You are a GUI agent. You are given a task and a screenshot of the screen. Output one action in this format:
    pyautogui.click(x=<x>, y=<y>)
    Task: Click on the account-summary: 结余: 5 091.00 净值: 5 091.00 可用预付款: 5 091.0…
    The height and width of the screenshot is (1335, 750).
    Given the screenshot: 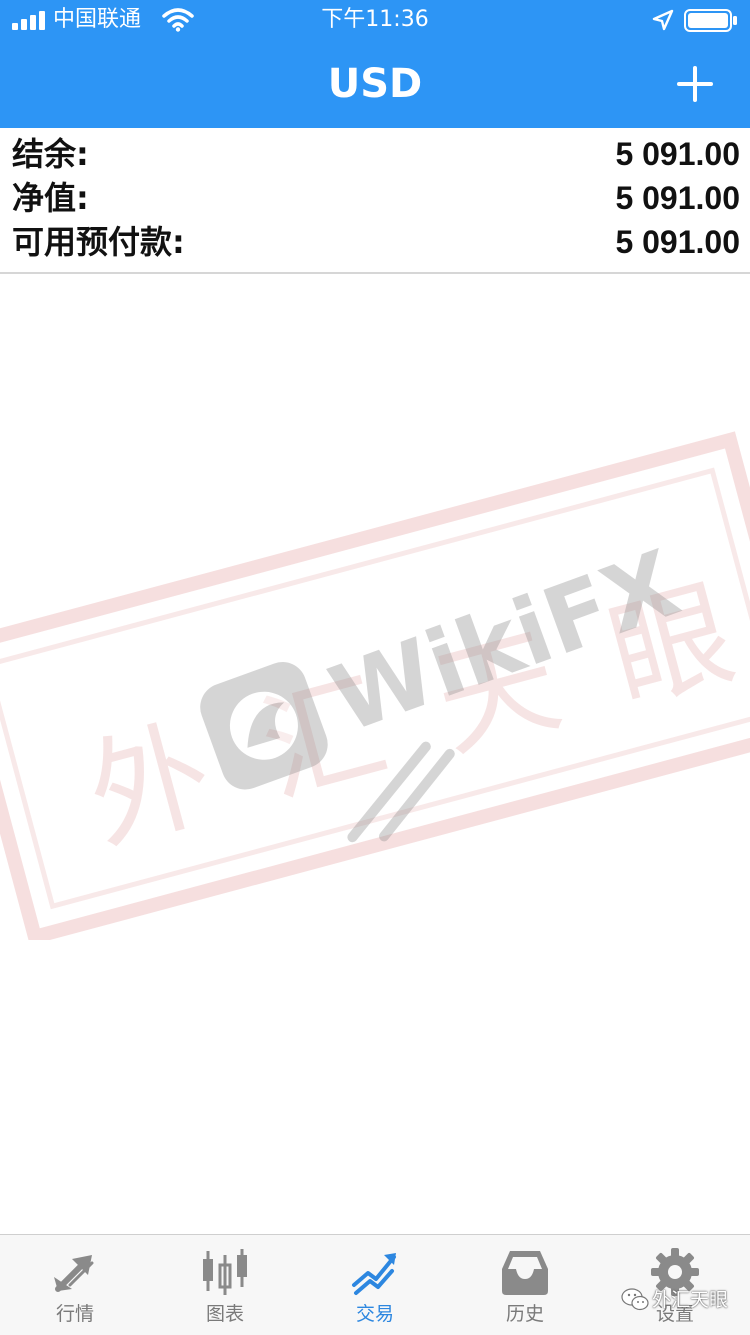 What is the action you would take?
    pyautogui.click(x=375, y=201)
    